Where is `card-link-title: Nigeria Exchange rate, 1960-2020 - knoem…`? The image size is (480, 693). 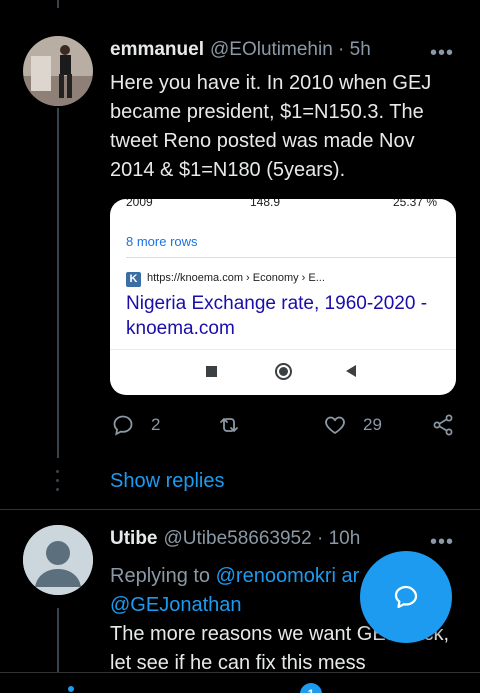
card-link-title: Nigeria Exchange rate, 1960-2020 - knoem… is located at coordinates (286, 316).